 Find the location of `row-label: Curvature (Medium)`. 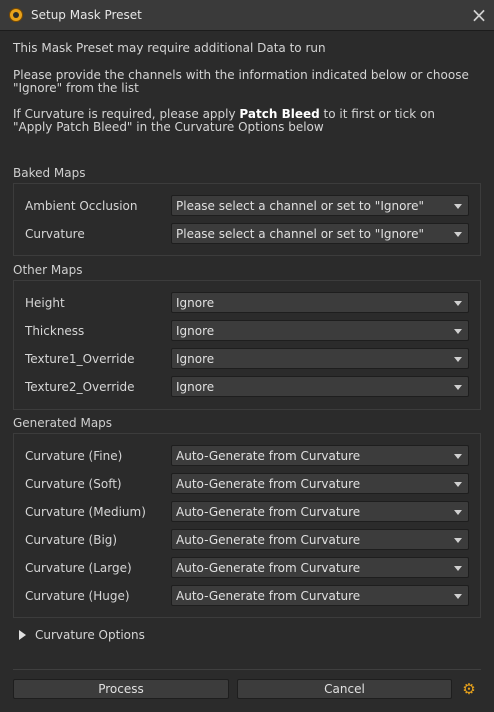

row-label: Curvature (Medium) is located at coordinates (85, 512).